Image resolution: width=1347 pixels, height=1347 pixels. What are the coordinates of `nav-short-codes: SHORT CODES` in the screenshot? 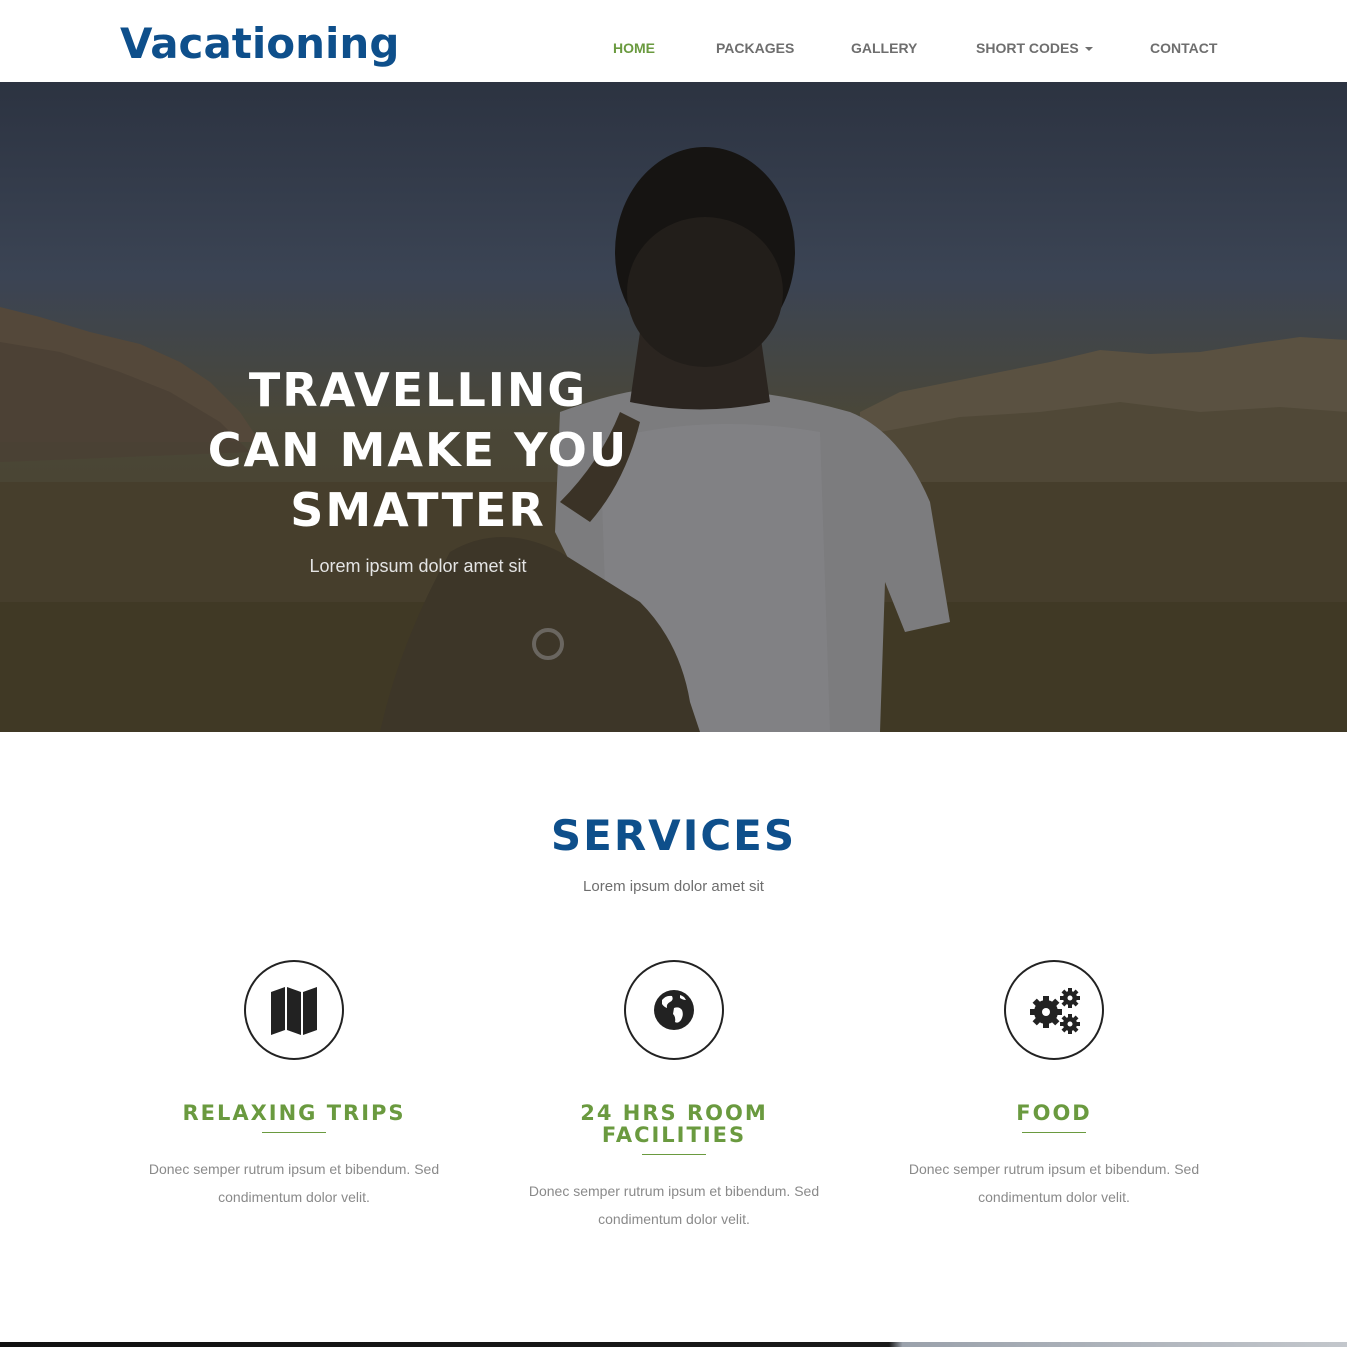 It's located at (1034, 48).